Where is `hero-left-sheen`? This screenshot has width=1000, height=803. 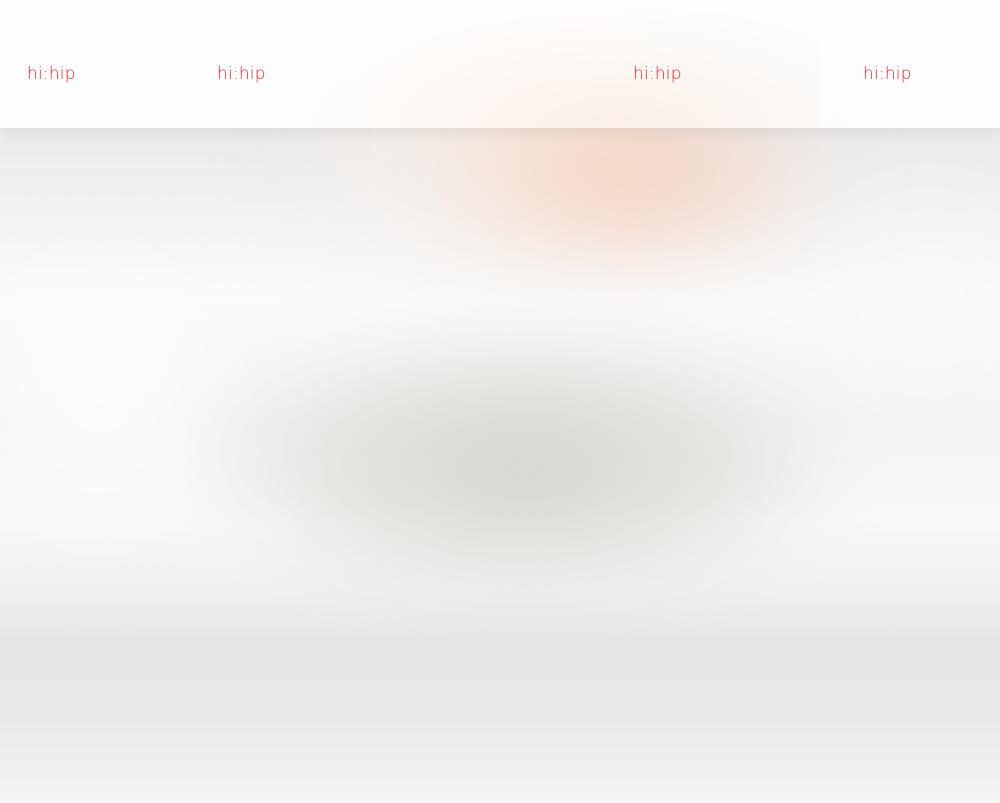 hero-left-sheen is located at coordinates (130, 395).